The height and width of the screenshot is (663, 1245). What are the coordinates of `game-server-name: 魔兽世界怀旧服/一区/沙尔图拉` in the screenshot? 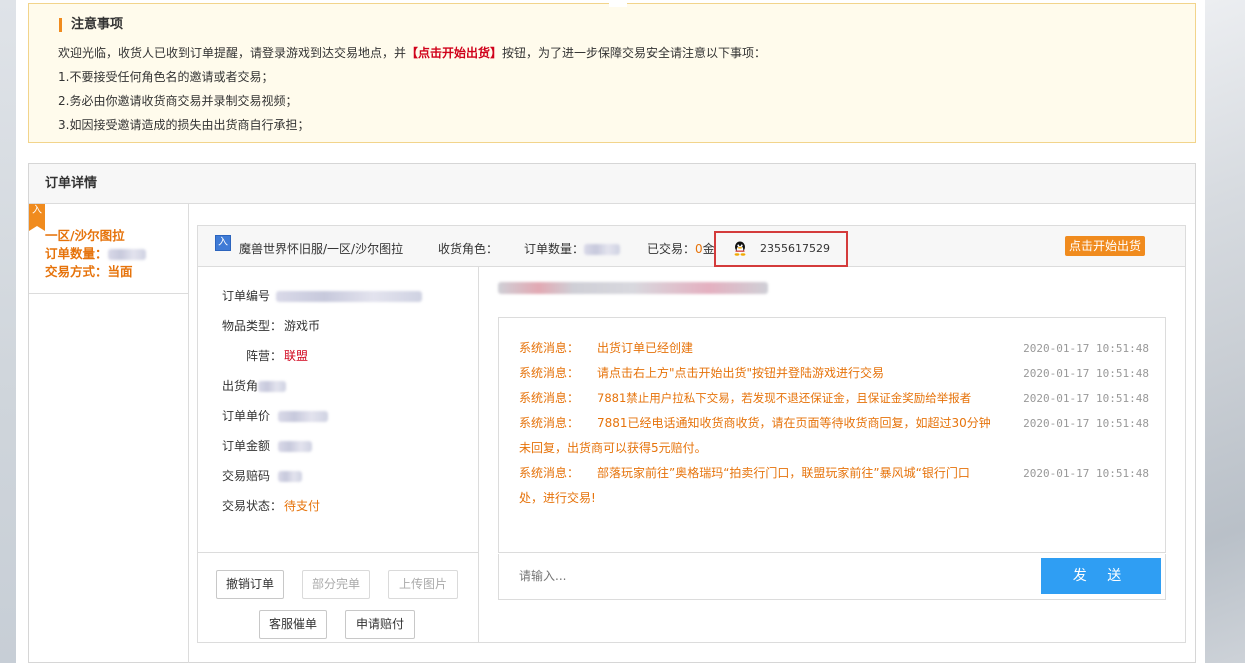 It's located at (321, 249).